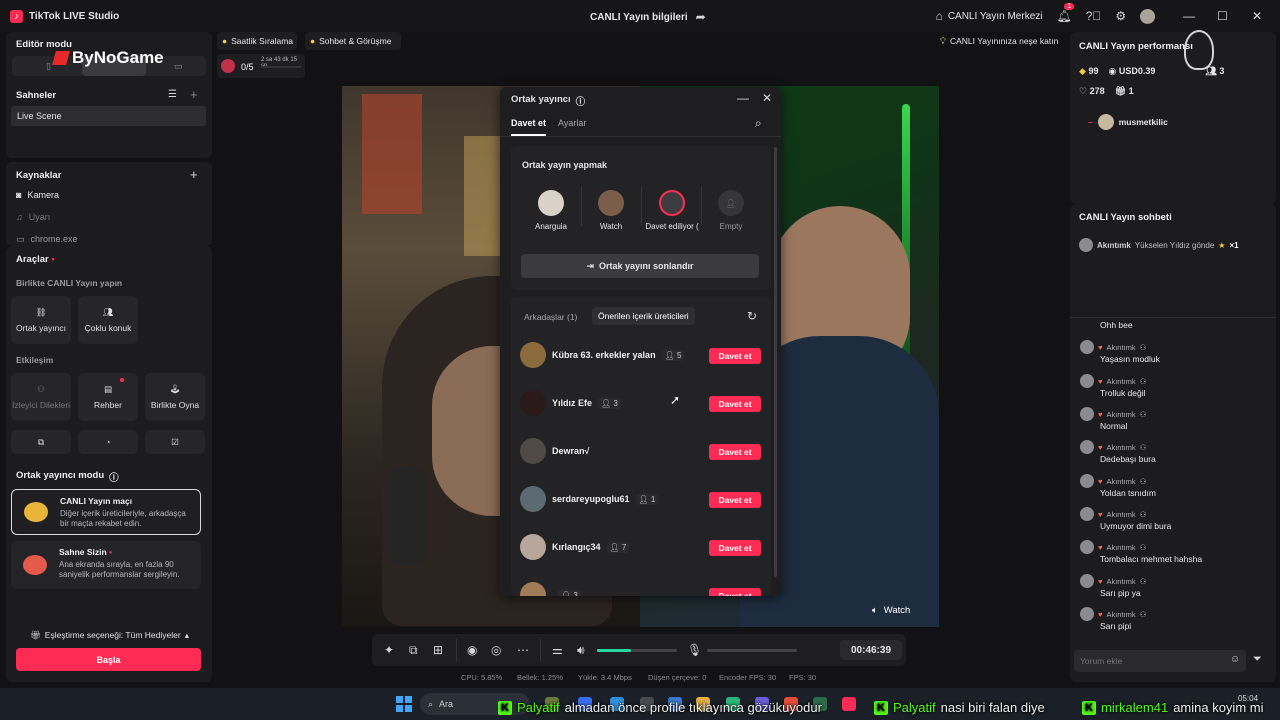 The width and height of the screenshot is (1280, 720). I want to click on hourly-ranking-button: ● Saatlik Sıralama, so click(257, 41).